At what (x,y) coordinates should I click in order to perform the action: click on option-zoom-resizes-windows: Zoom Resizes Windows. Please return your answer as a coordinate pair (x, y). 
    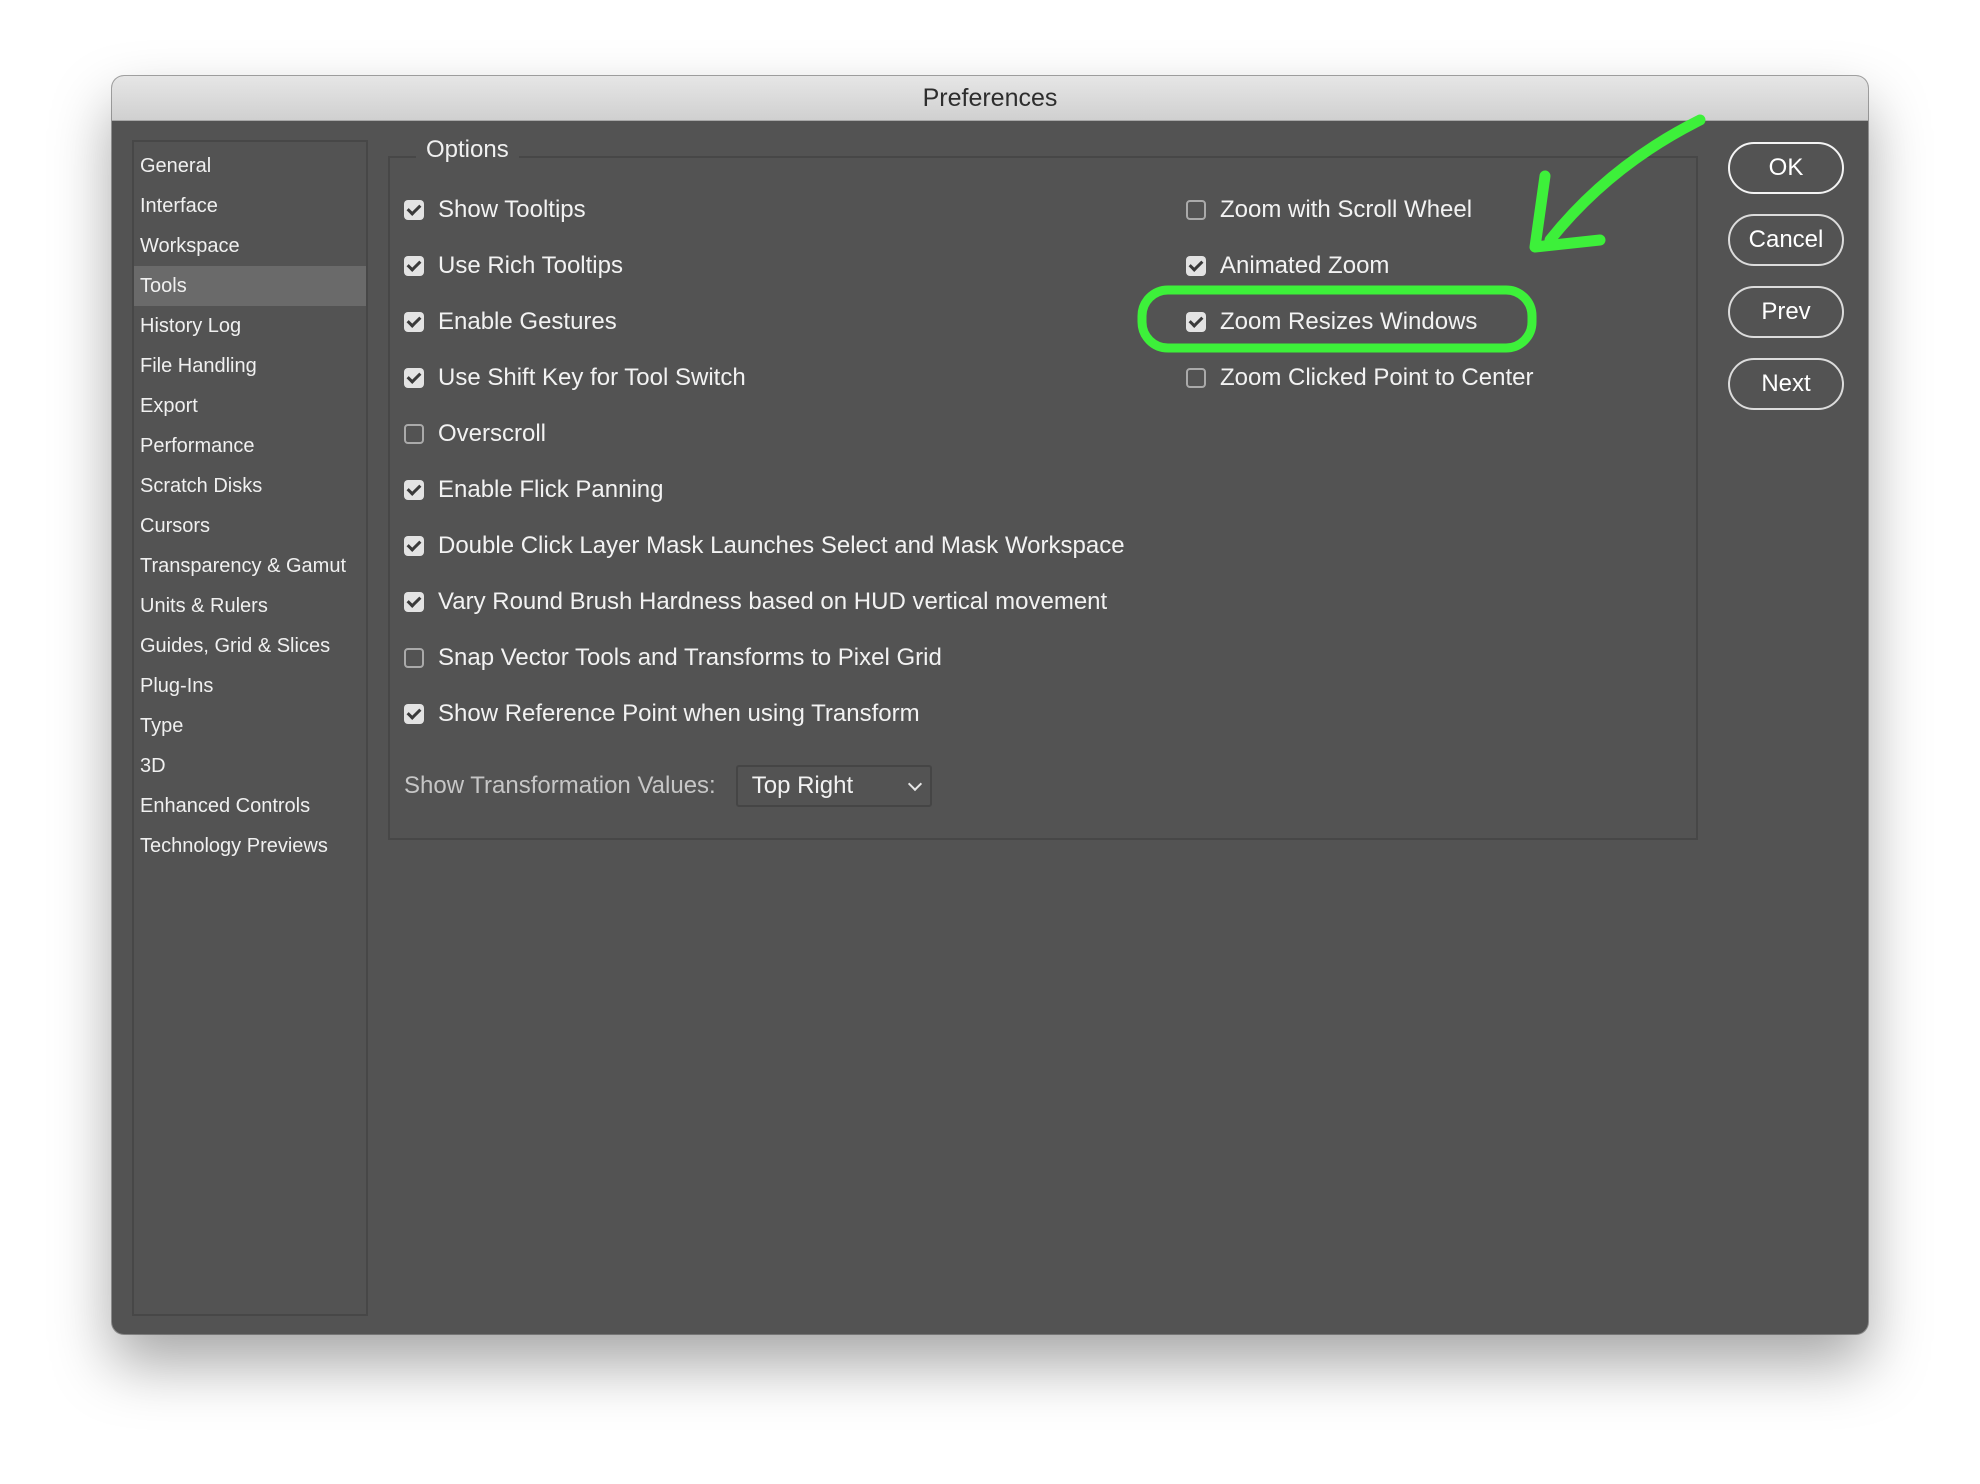
    Looking at the image, I should click on (1331, 322).